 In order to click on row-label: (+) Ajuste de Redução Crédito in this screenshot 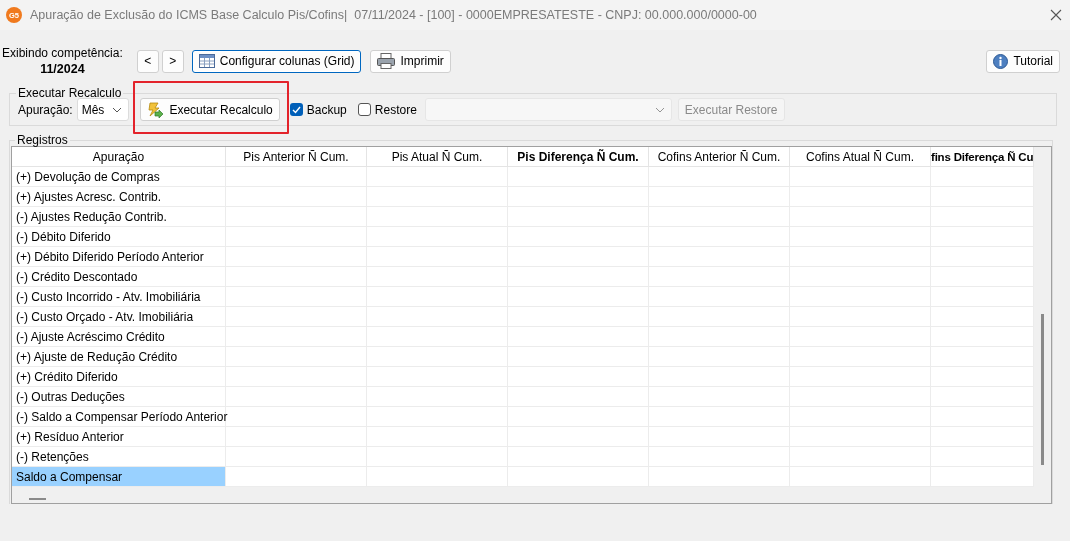, I will do `click(119, 357)`.